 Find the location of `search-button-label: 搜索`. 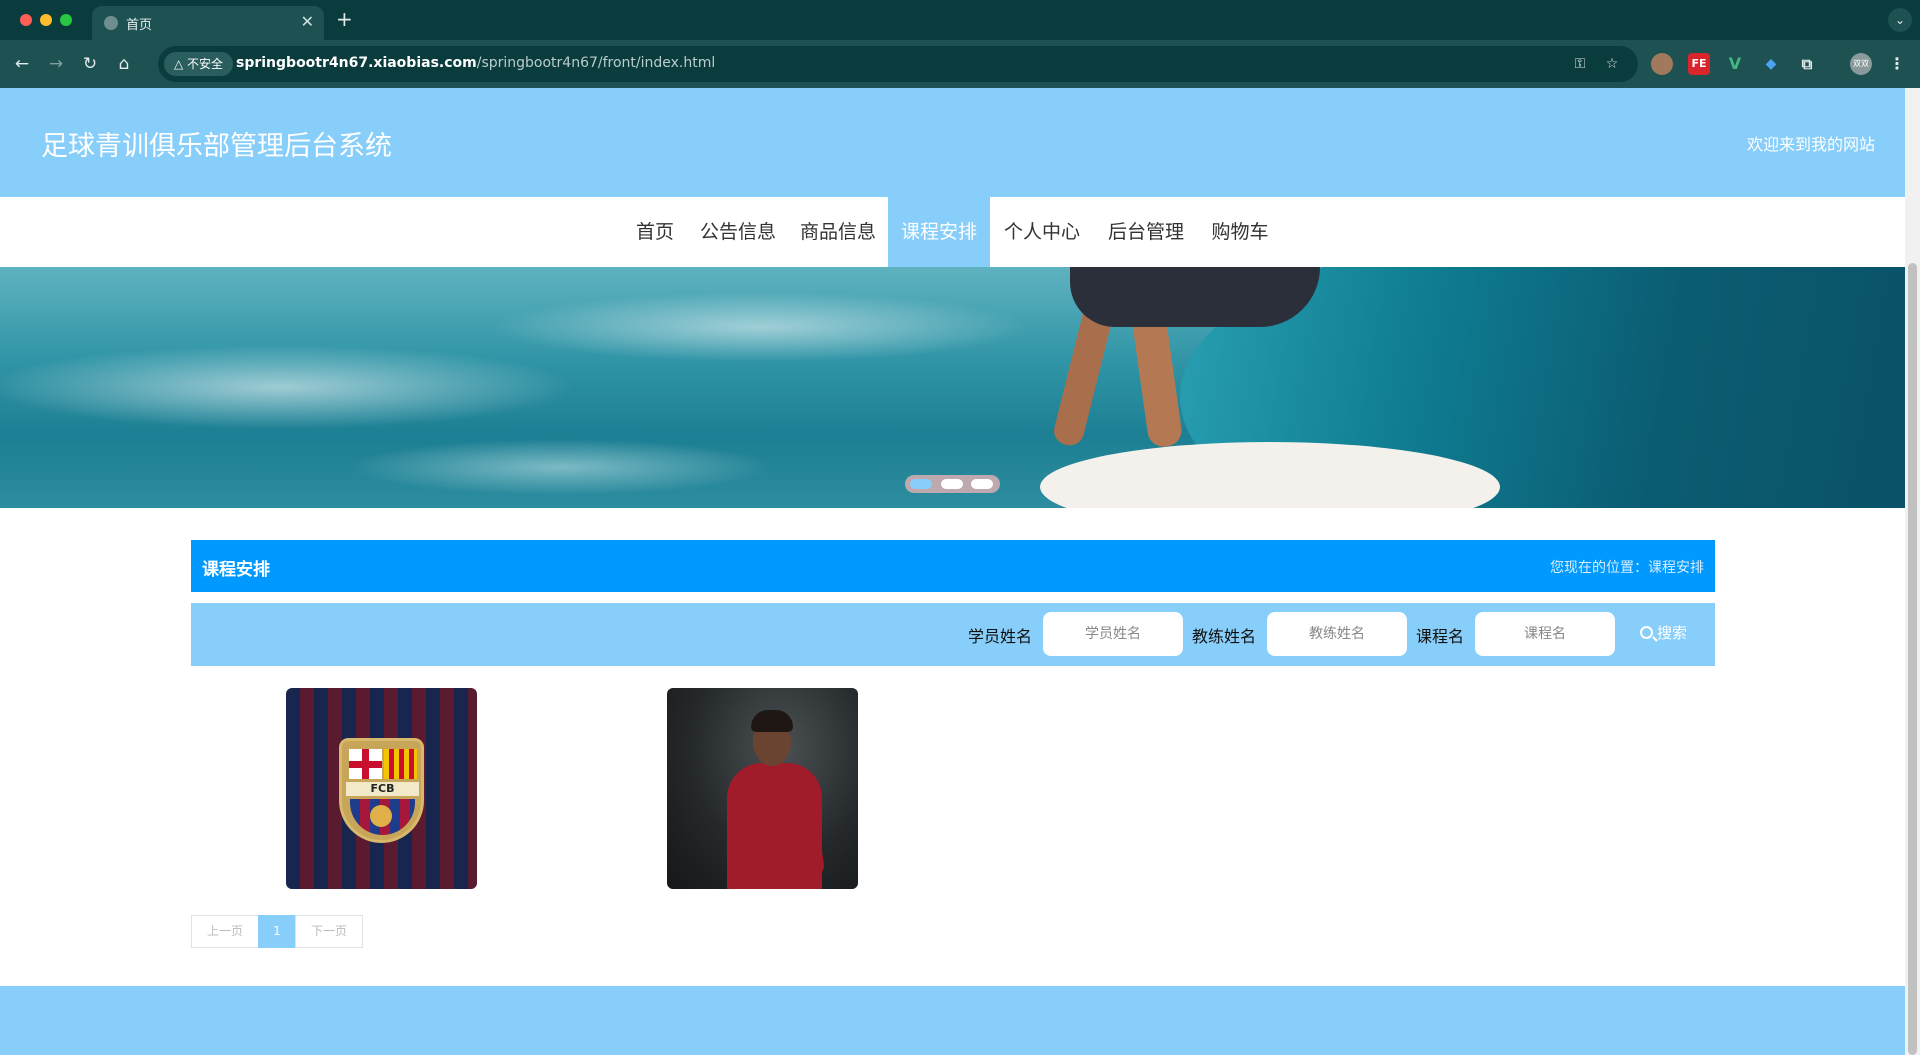

search-button-label: 搜索 is located at coordinates (1672, 633).